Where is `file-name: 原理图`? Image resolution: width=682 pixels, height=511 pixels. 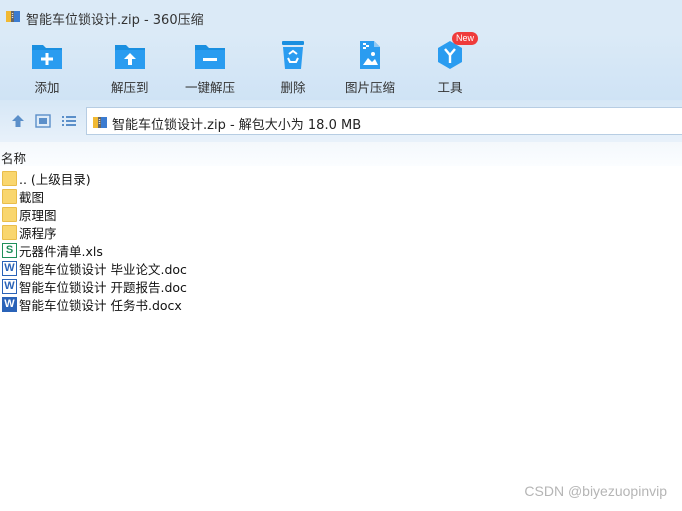
file-name: 原理图 is located at coordinates (38, 215).